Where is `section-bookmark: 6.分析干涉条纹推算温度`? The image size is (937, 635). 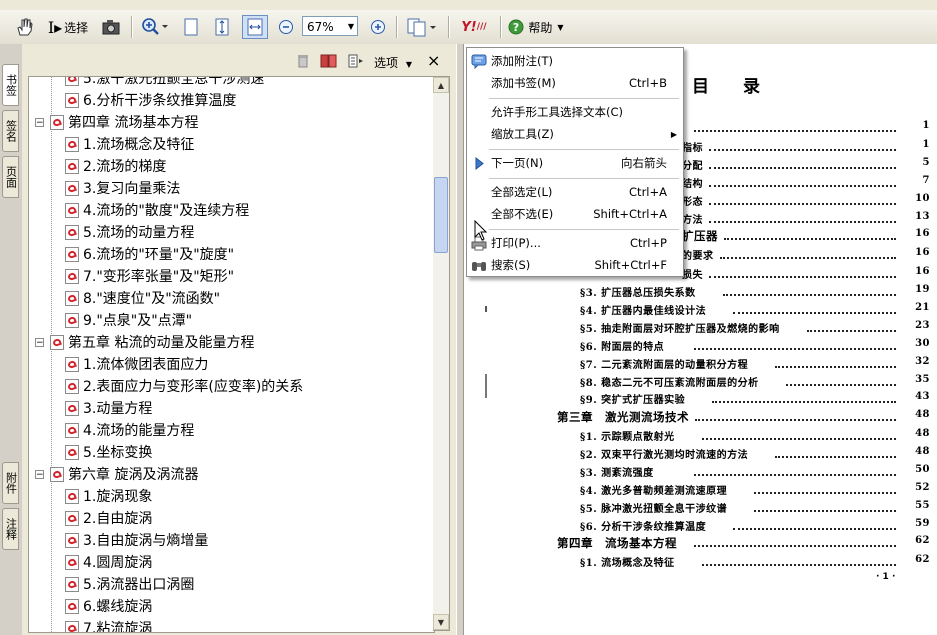 section-bookmark: 6.分析干涉条纹推算温度 is located at coordinates (150, 100).